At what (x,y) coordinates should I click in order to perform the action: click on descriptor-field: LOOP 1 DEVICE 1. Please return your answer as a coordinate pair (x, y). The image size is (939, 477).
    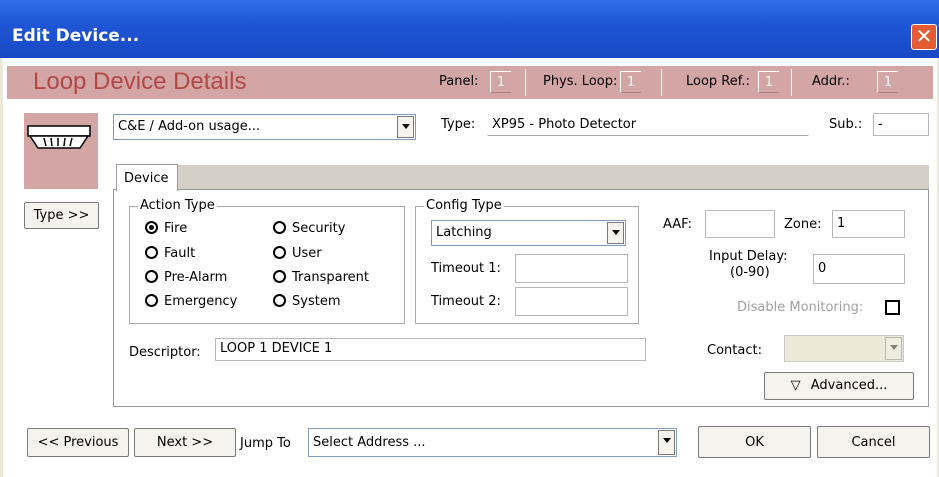
    Looking at the image, I should click on (430, 349).